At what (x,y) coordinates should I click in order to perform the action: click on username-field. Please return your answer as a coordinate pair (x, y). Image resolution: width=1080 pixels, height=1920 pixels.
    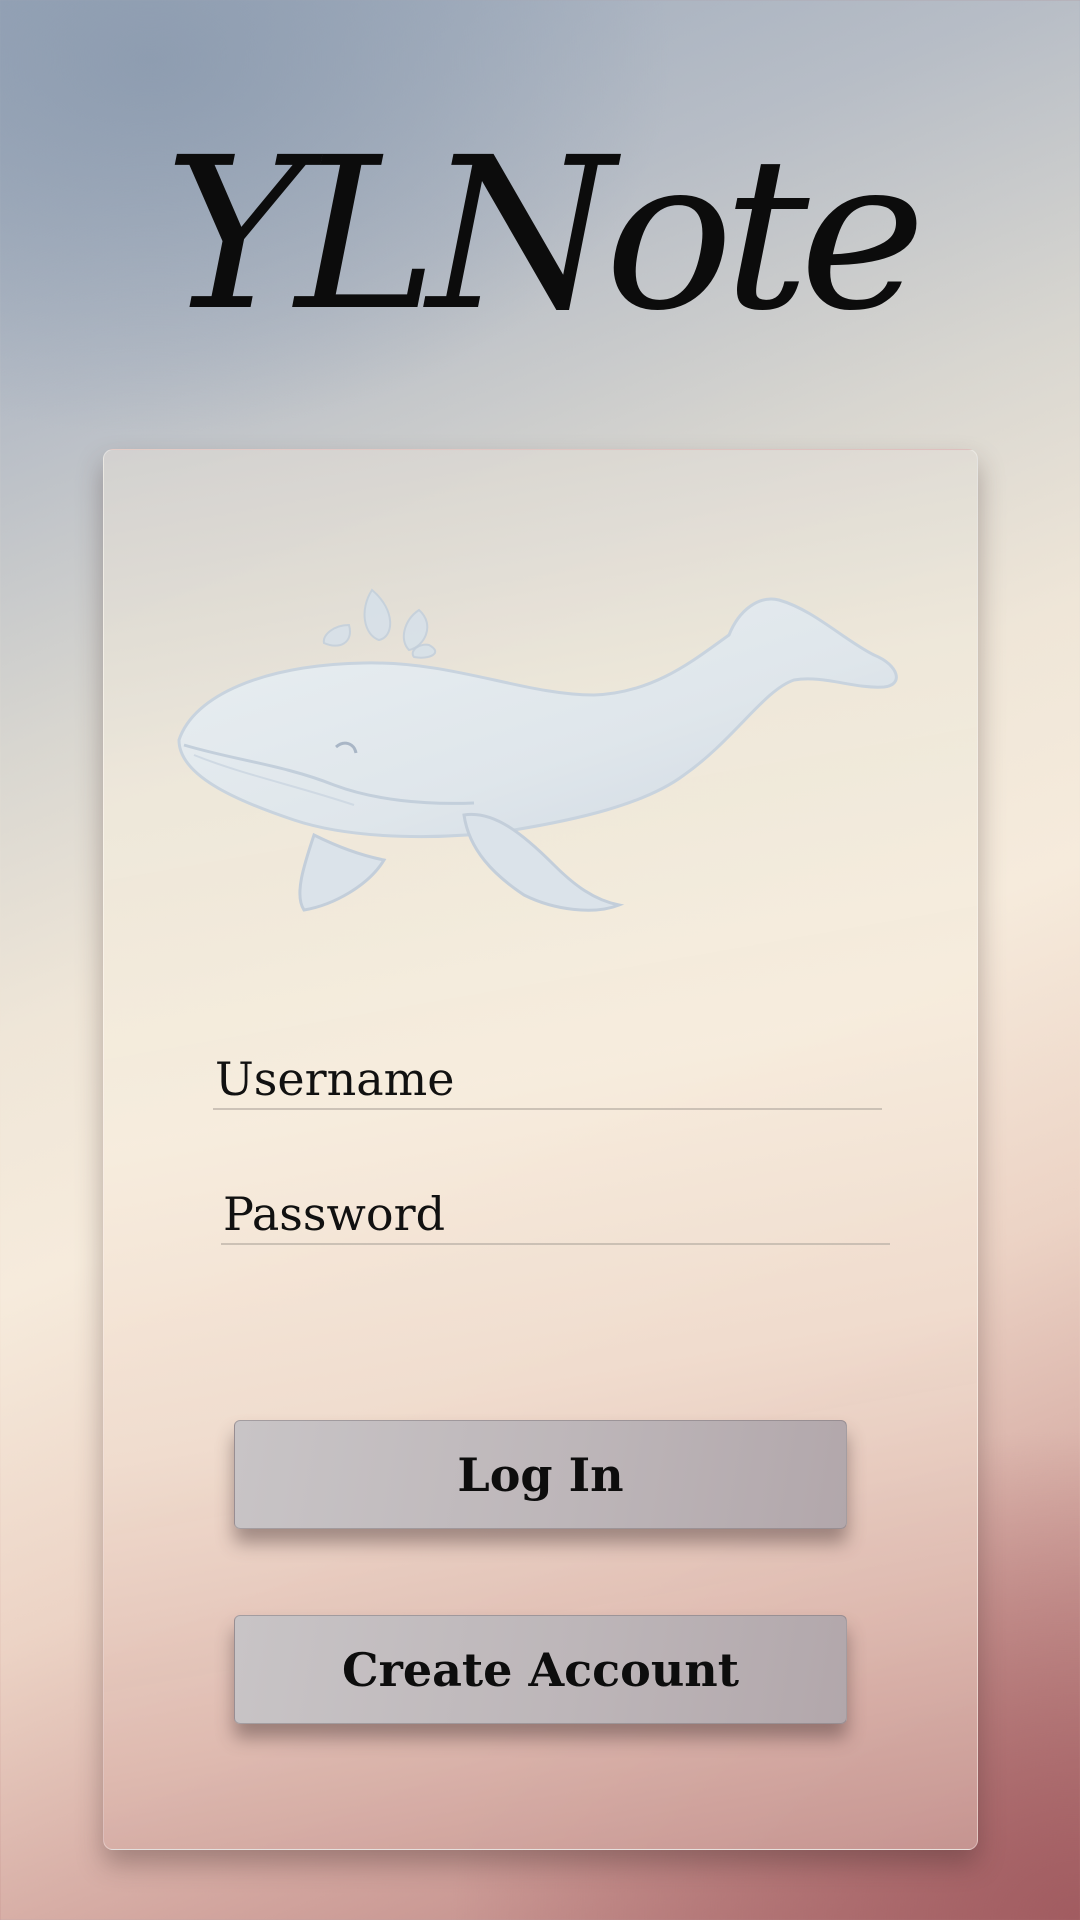
    Looking at the image, I should click on (547, 1080).